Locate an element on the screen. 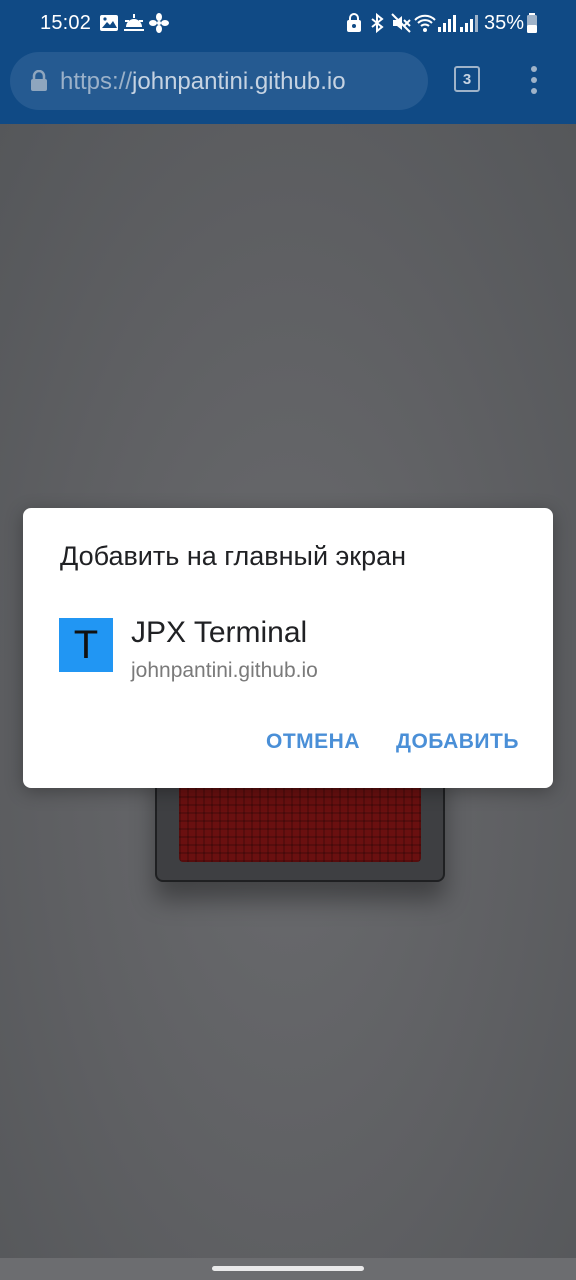 Image resolution: width=576 pixels, height=1280 pixels. status-time: 15:02 is located at coordinates (66, 23).